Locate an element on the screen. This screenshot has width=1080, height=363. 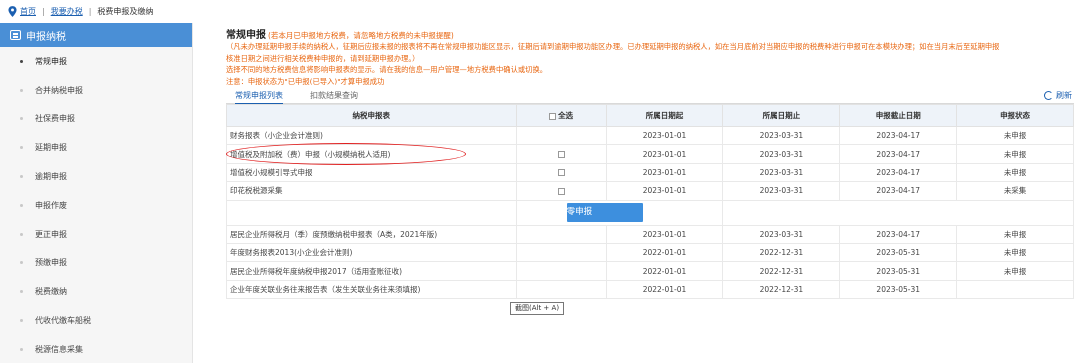
sidebar-item-regular: 常规申报 is located at coordinates (96, 61).